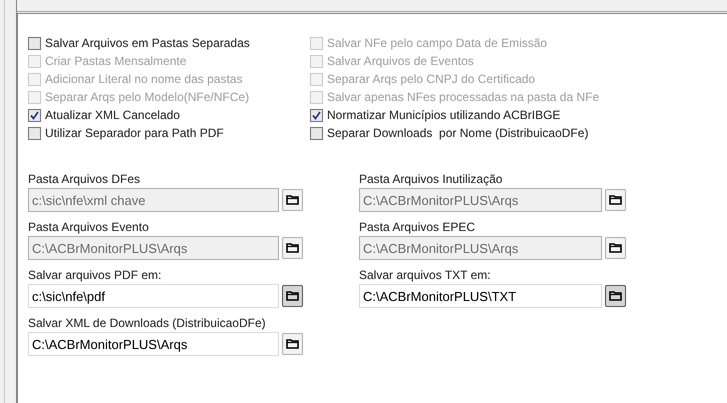 This screenshot has height=403, width=727. What do you see at coordinates (112, 115) in the screenshot?
I see `checkbox-label: Atualizar XML Cancelado` at bounding box center [112, 115].